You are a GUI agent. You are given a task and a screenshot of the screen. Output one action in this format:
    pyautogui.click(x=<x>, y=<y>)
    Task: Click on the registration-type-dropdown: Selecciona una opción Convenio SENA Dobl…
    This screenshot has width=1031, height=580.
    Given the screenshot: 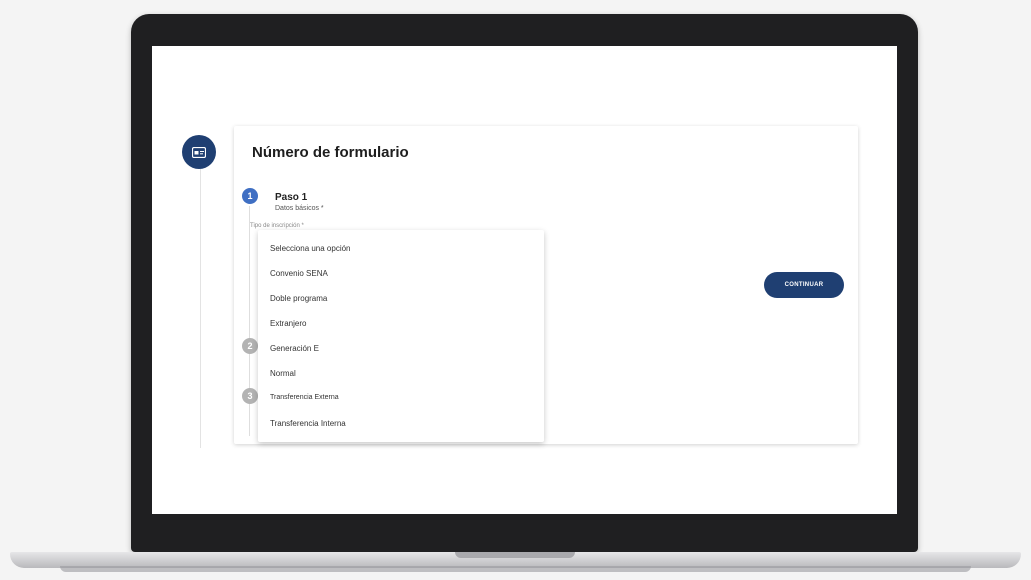 What is the action you would take?
    pyautogui.click(x=401, y=336)
    